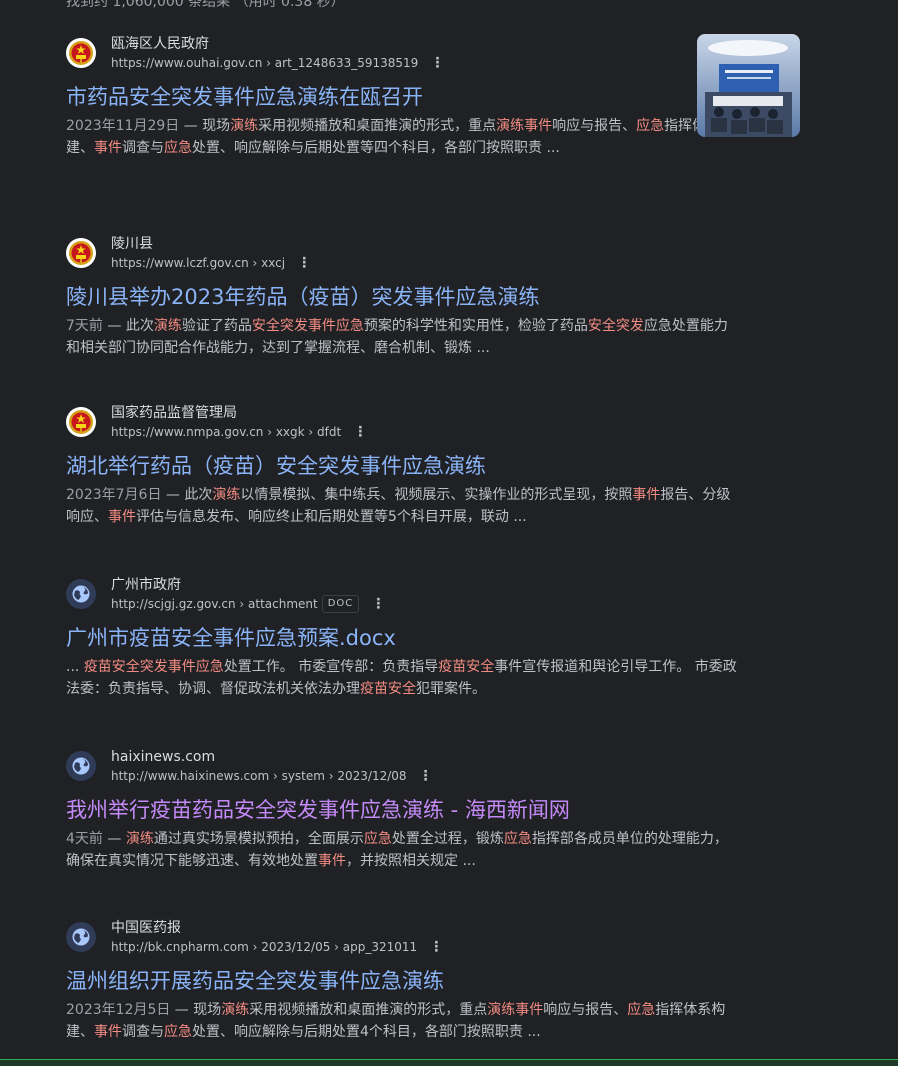 The width and height of the screenshot is (898, 1066). Describe the element at coordinates (216, 326) in the screenshot. I see `snippet-text: 验证了药品` at that location.